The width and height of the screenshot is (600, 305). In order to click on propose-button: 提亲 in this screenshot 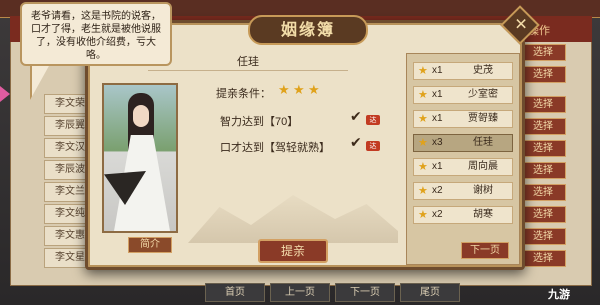, I will do `click(293, 251)`.